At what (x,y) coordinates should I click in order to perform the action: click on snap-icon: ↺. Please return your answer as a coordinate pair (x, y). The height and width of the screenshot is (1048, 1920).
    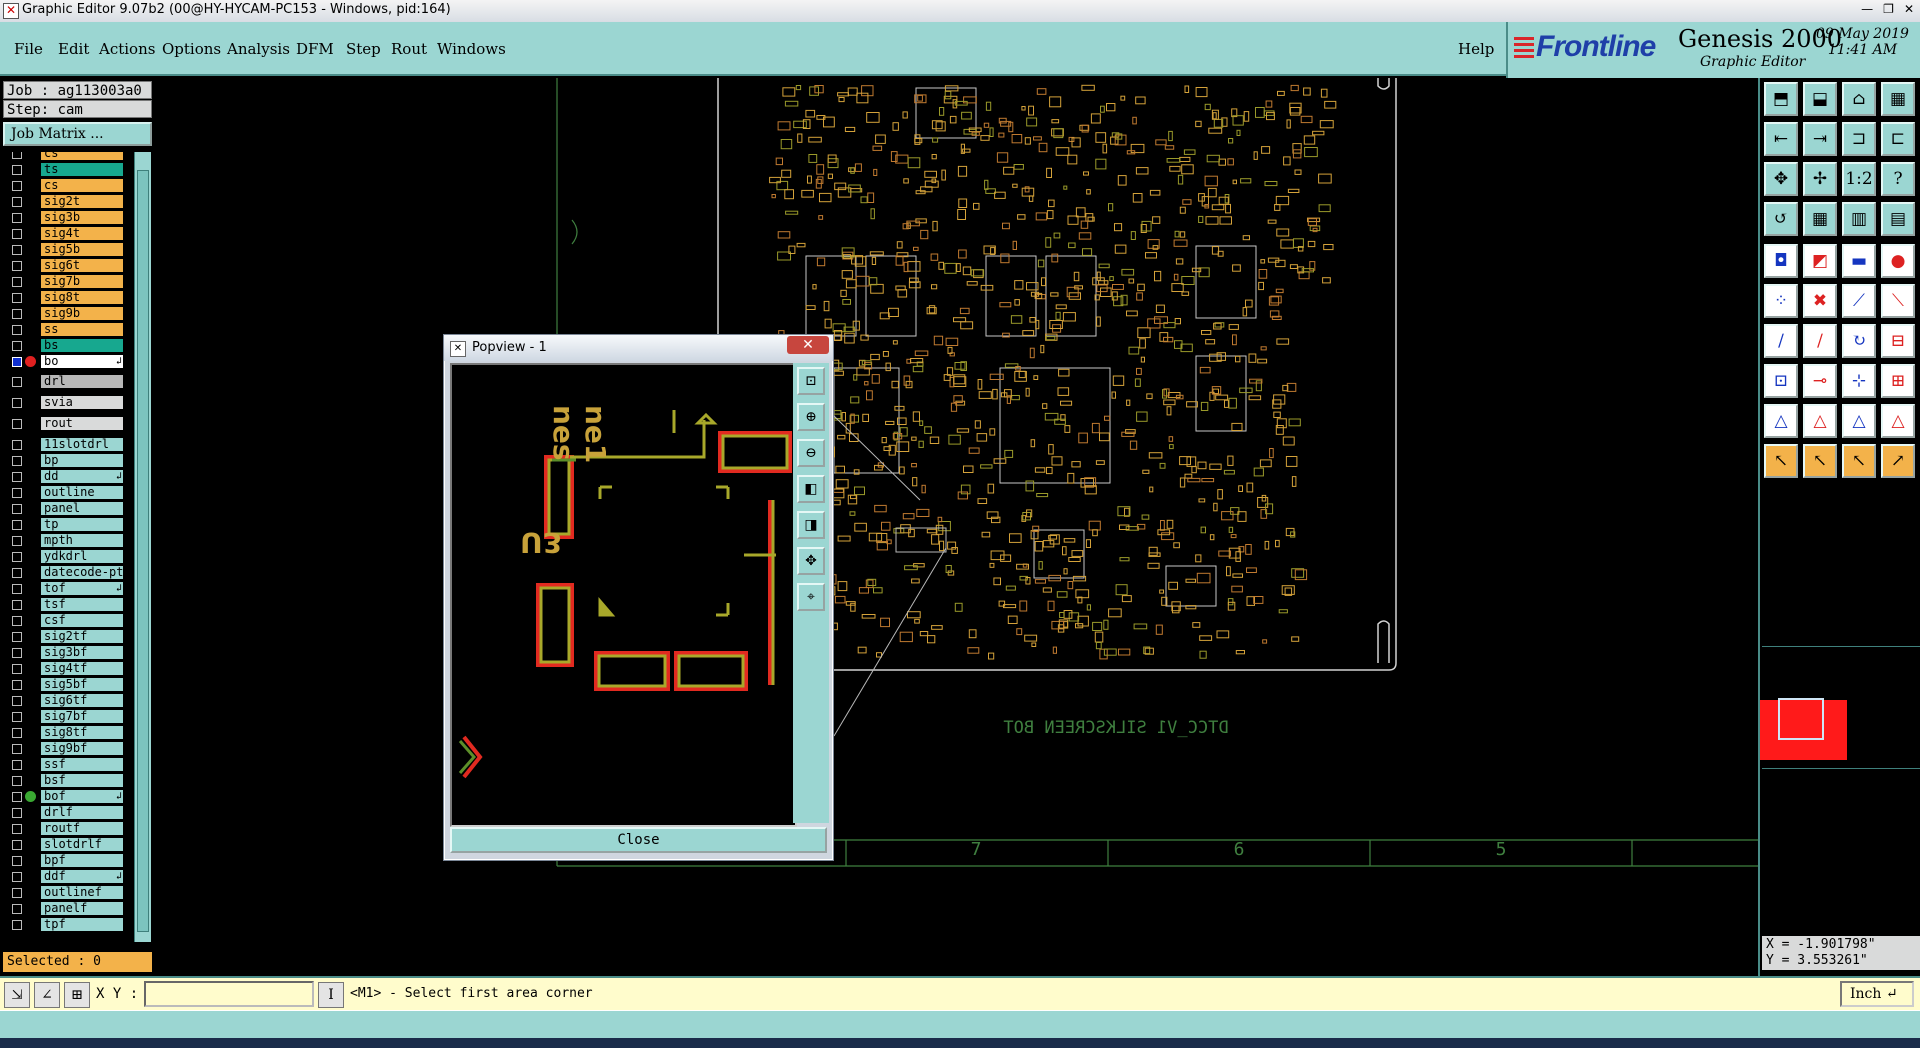
    Looking at the image, I should click on (1781, 219).